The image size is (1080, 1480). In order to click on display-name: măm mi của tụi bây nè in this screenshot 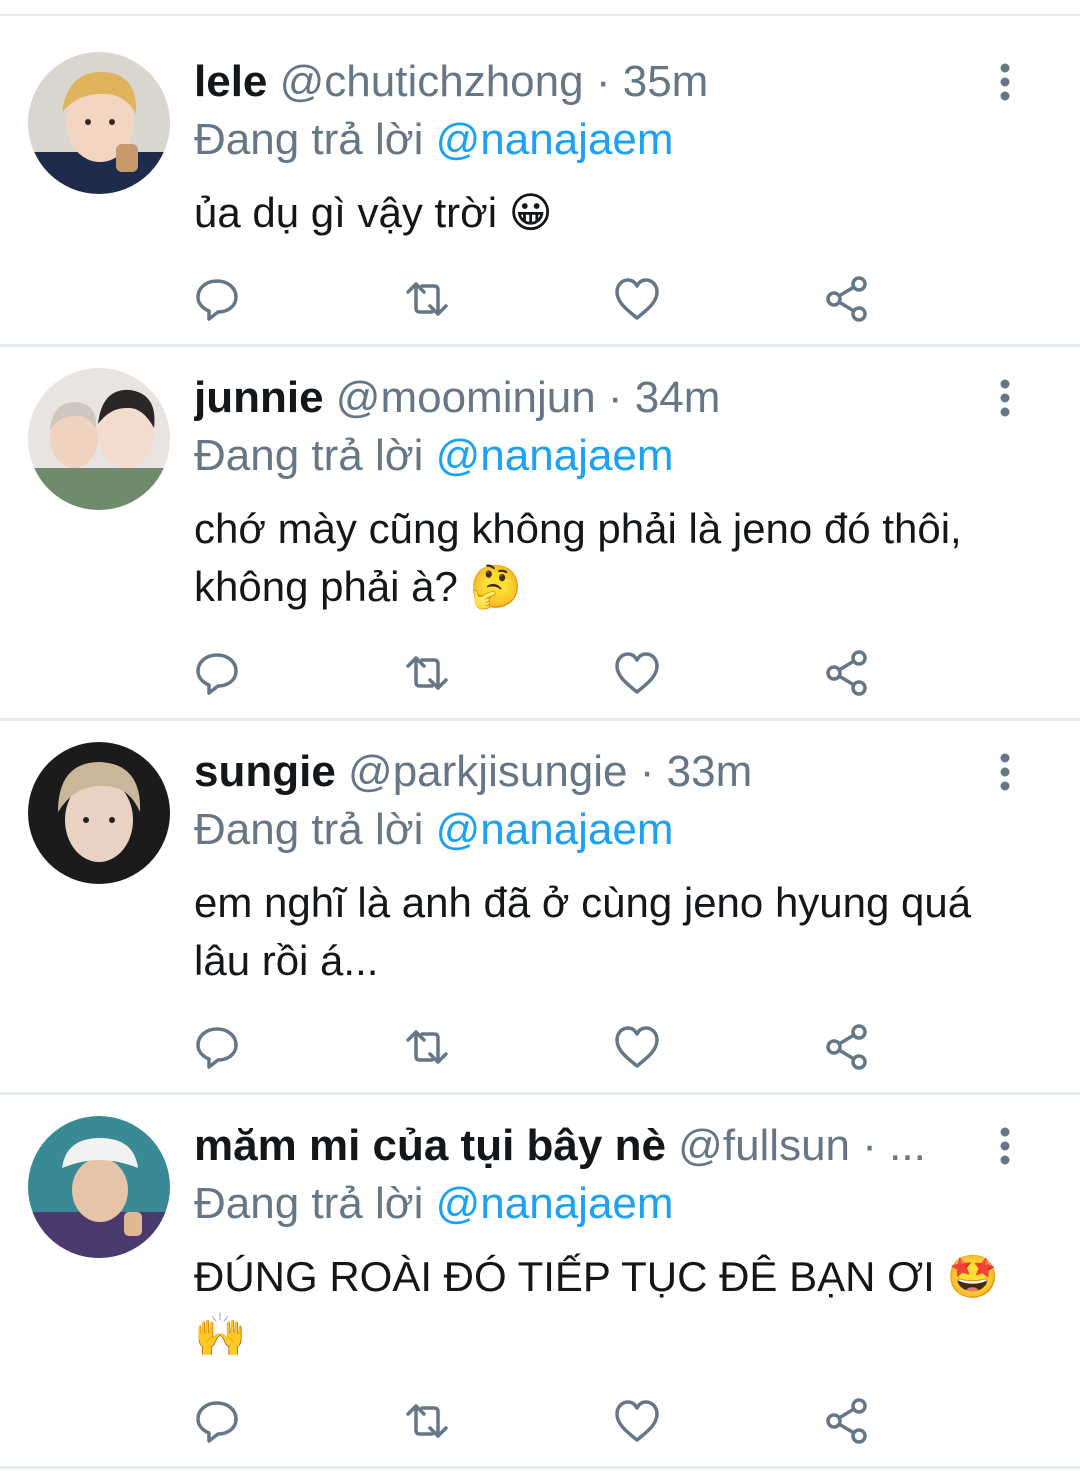, I will do `click(430, 1145)`.